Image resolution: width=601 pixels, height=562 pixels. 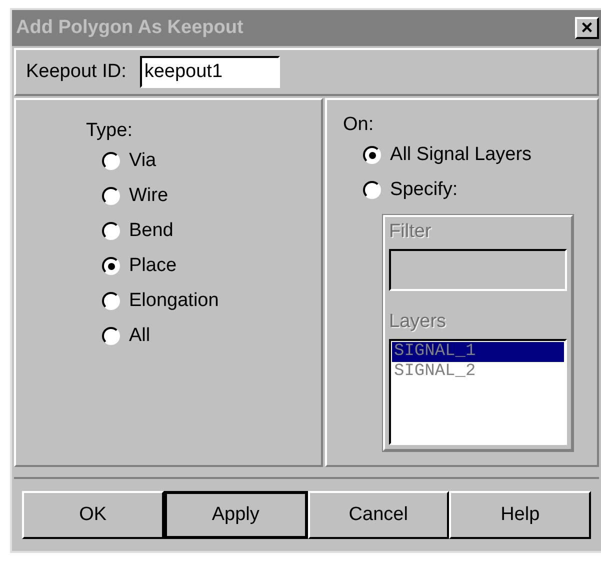 I want to click on keepout-id-label: Keepout ID:, so click(x=76, y=72).